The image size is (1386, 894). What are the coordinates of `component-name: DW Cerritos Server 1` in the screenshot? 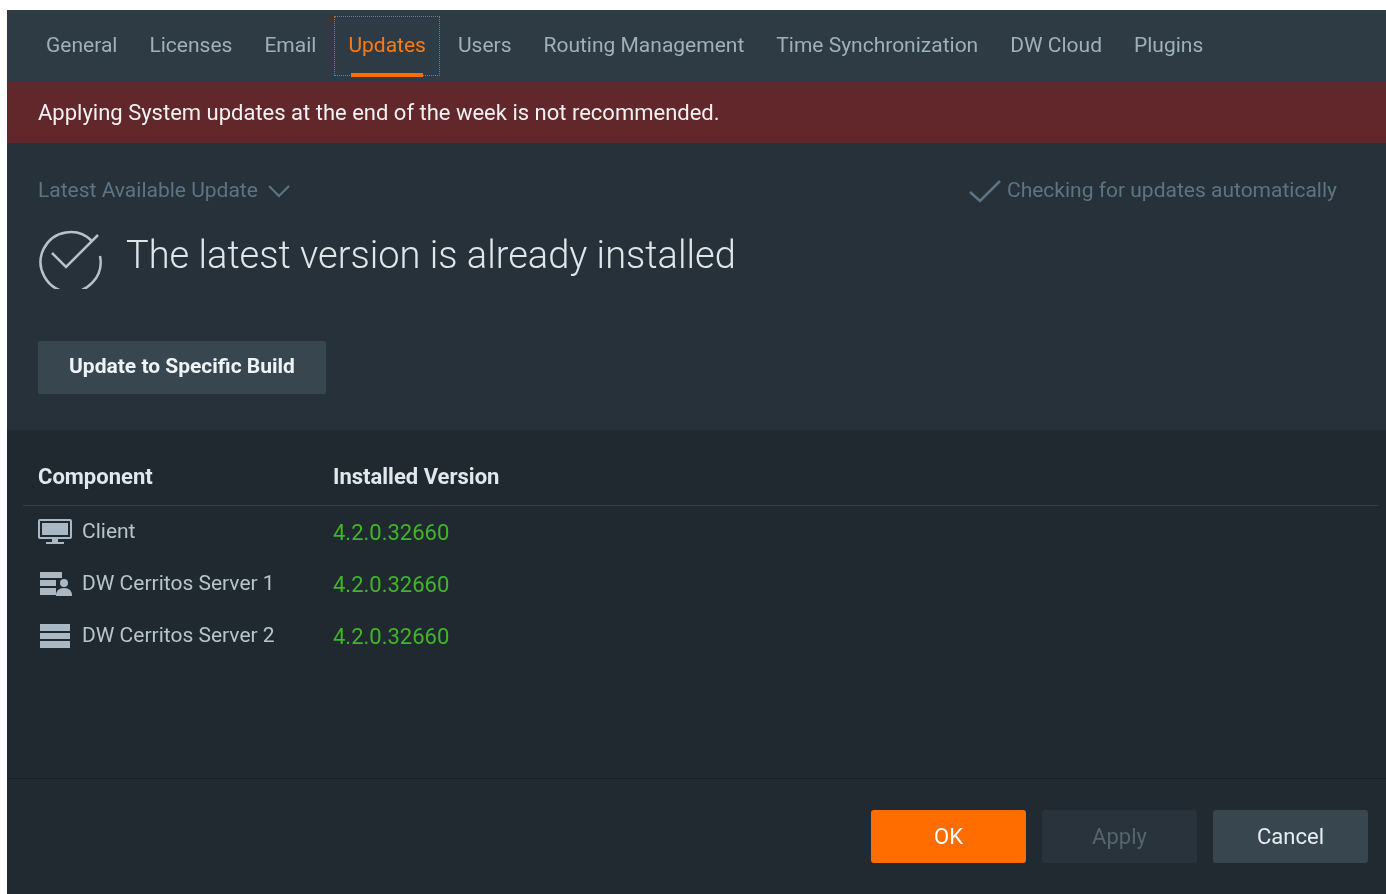 It's located at (178, 584).